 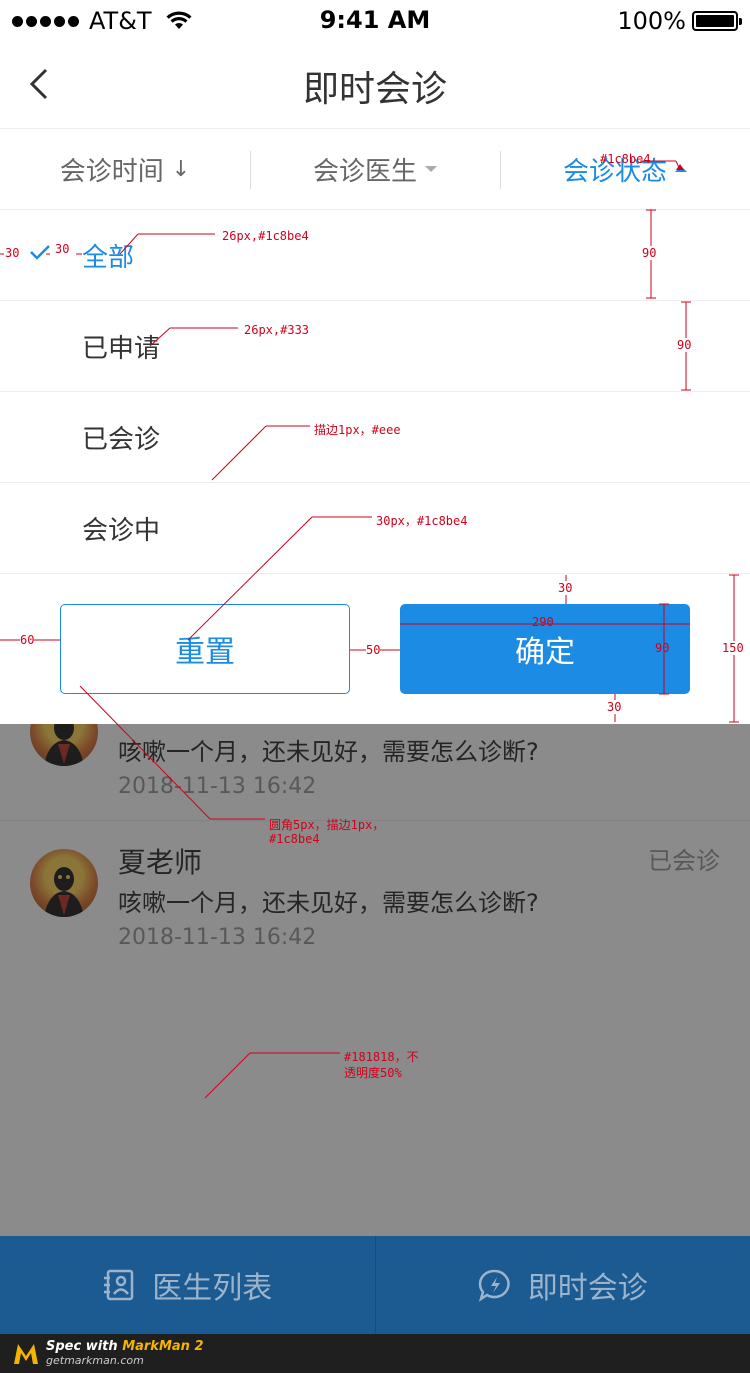 I want to click on doctor-card-icon, so click(x=119, y=1285).